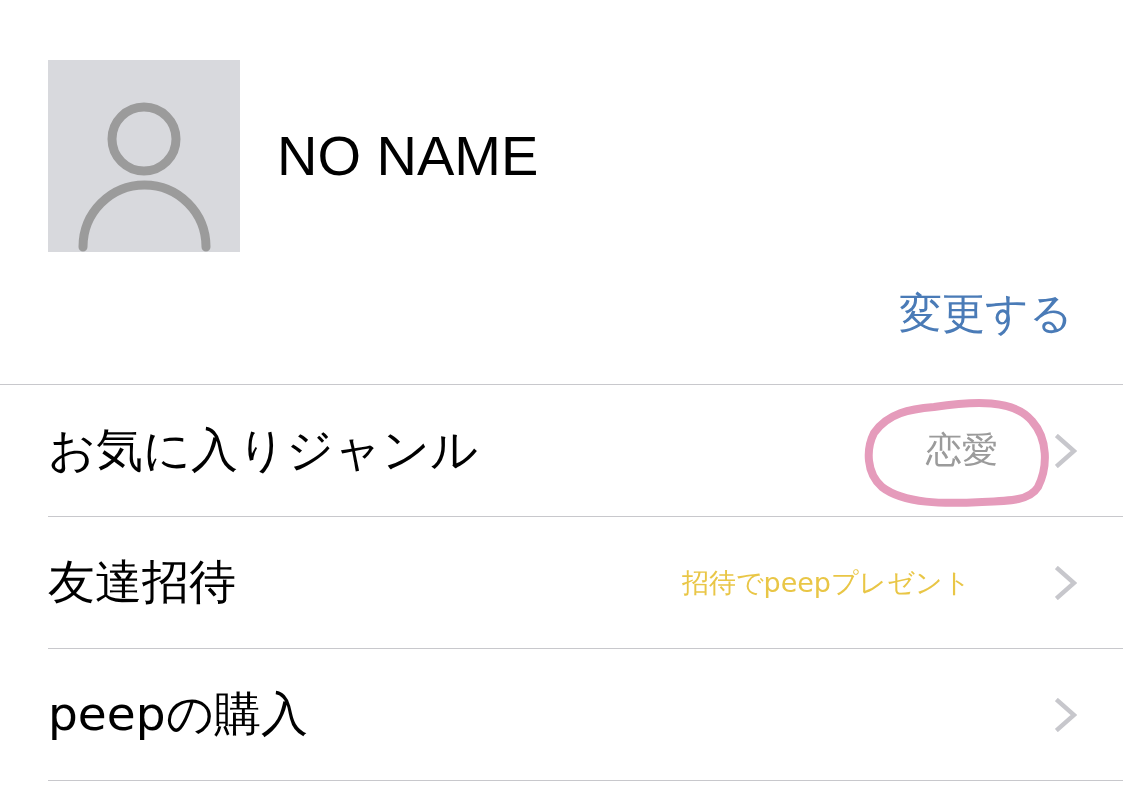 The width and height of the screenshot is (1123, 795). Describe the element at coordinates (365, 582) in the screenshot. I see `menu-item: 友達招待` at that location.